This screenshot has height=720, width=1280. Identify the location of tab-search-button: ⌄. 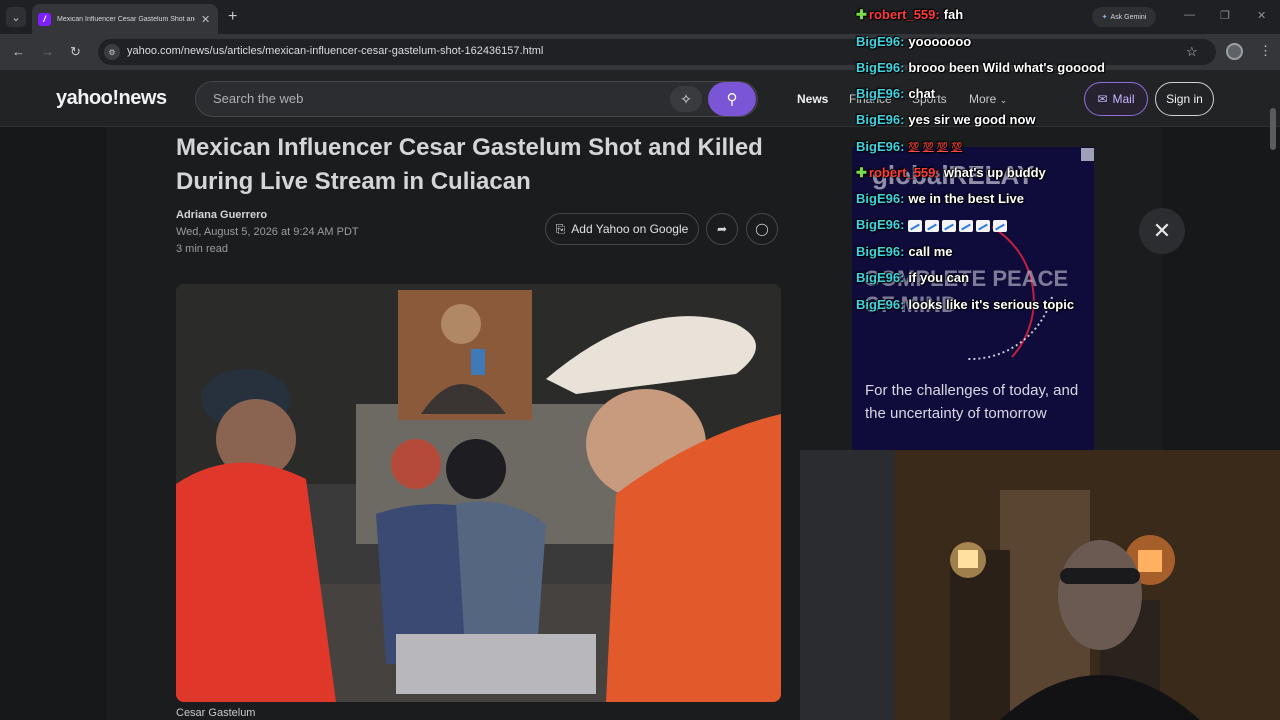
(16, 17).